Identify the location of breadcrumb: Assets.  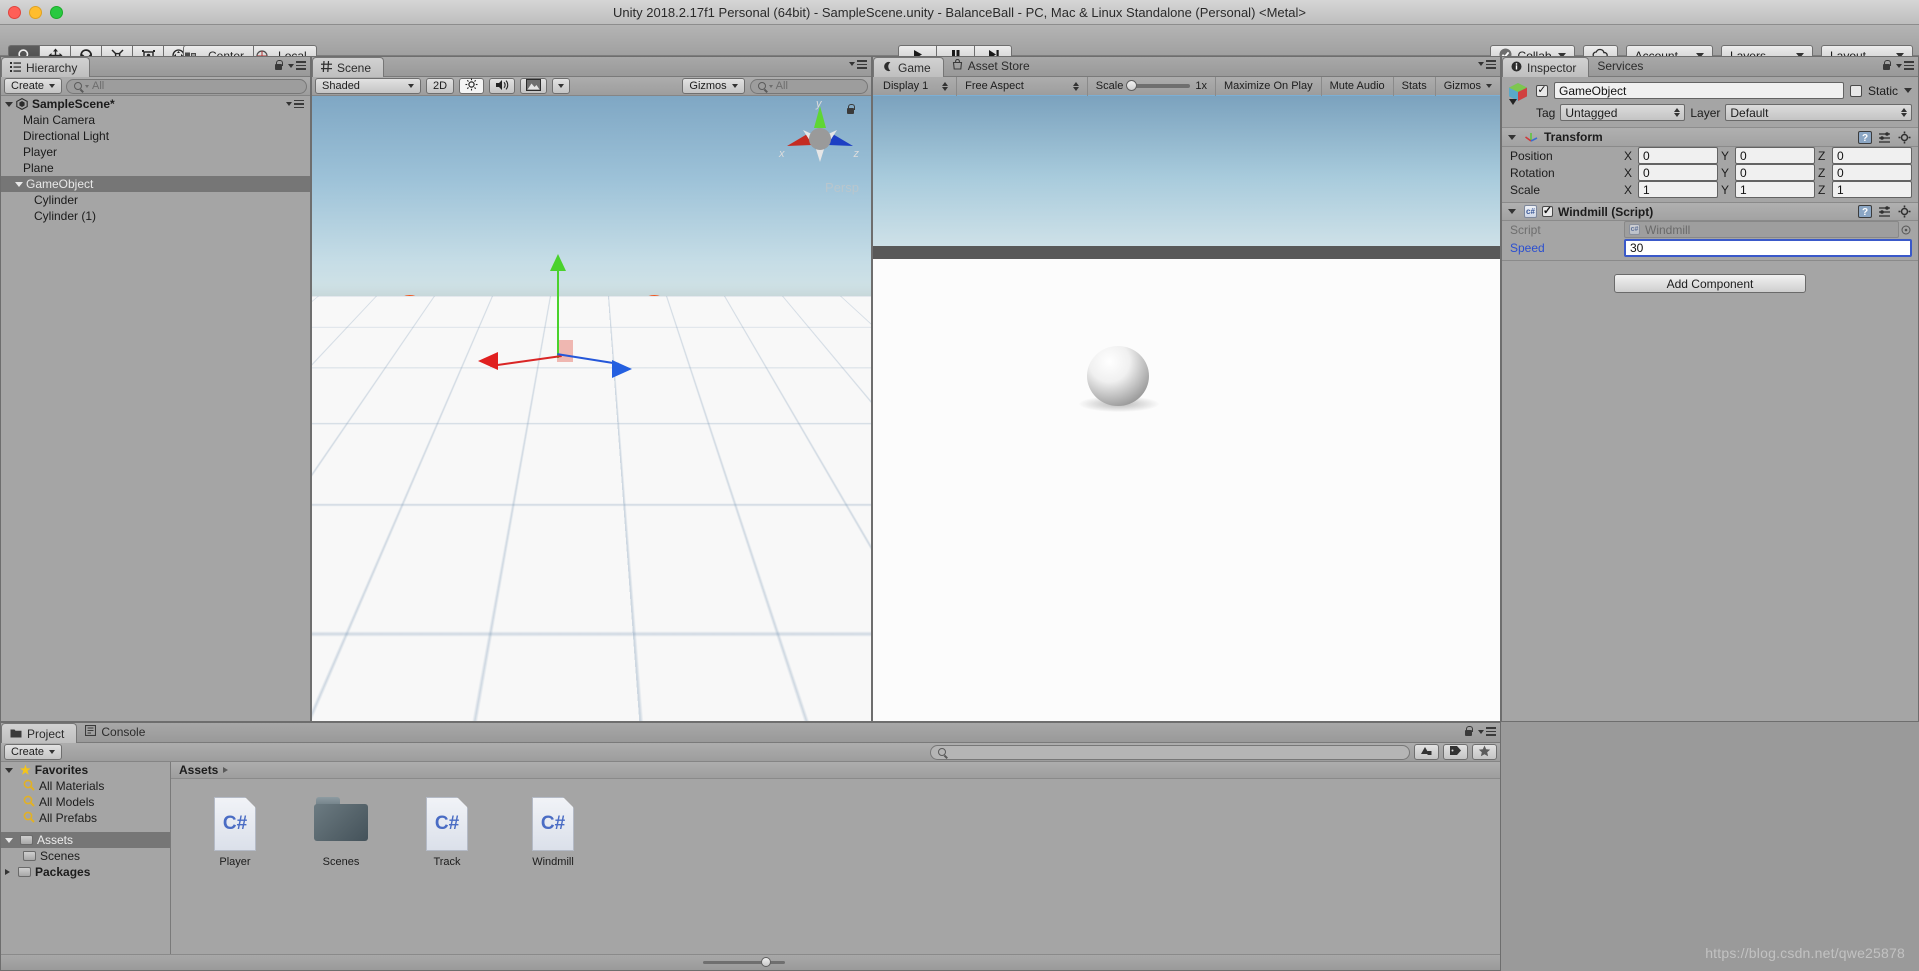
(835, 770).